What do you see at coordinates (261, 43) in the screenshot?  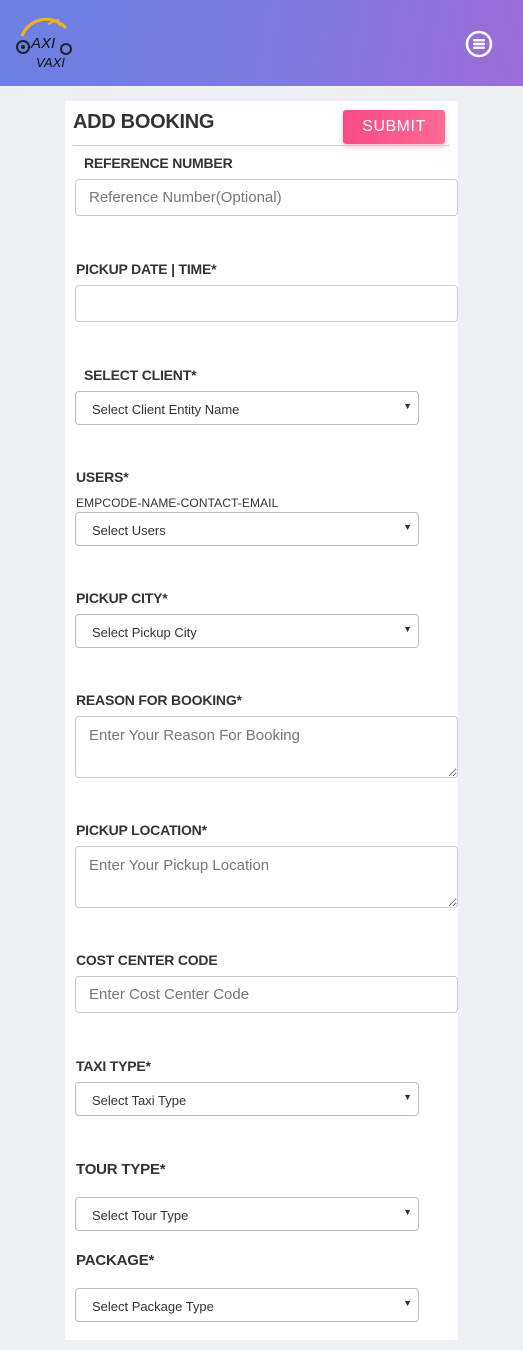 I see `app-header: AXI VAXI` at bounding box center [261, 43].